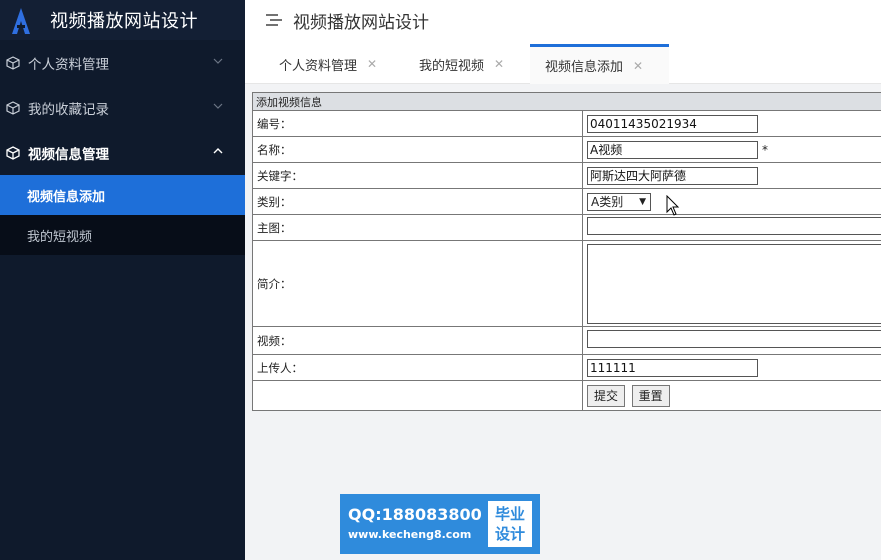 The width and height of the screenshot is (881, 560). Describe the element at coordinates (510, 524) in the screenshot. I see `watermark-label: 毕业 设计` at that location.